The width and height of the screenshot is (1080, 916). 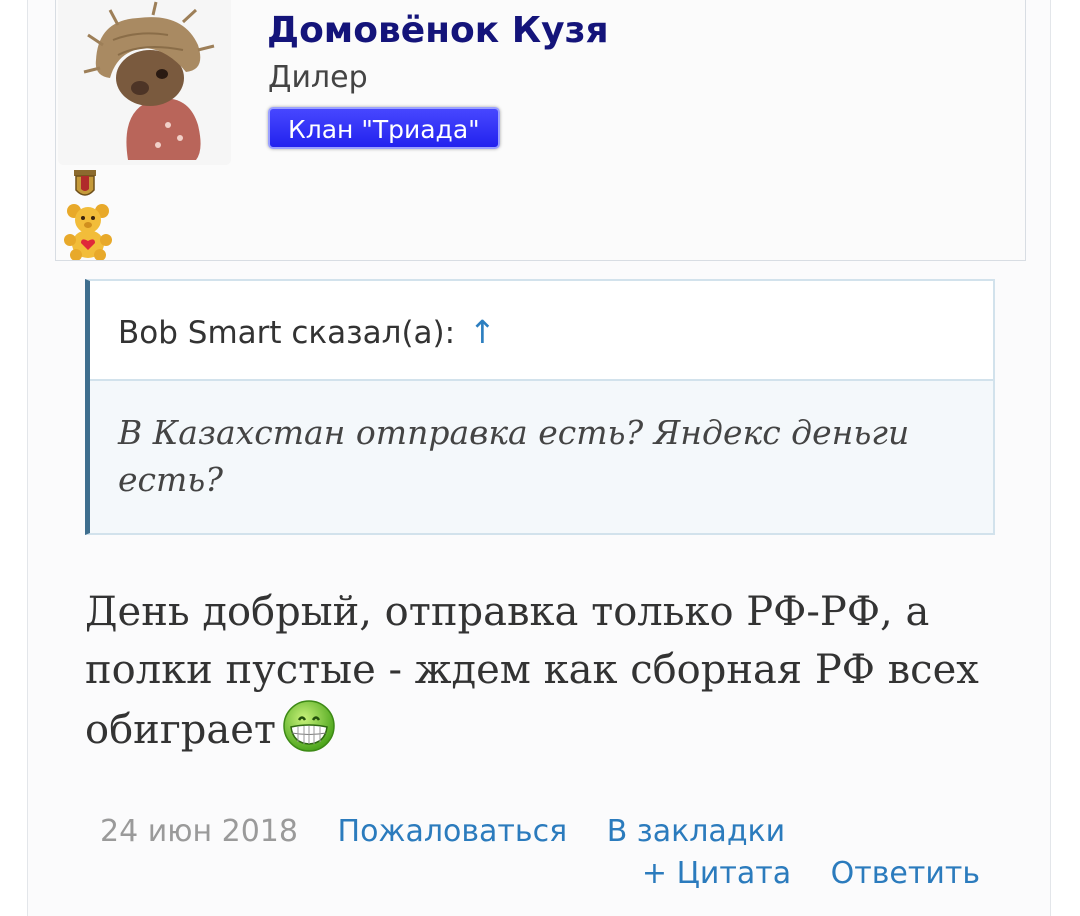 What do you see at coordinates (318, 77) in the screenshot?
I see `user-title: Дилер` at bounding box center [318, 77].